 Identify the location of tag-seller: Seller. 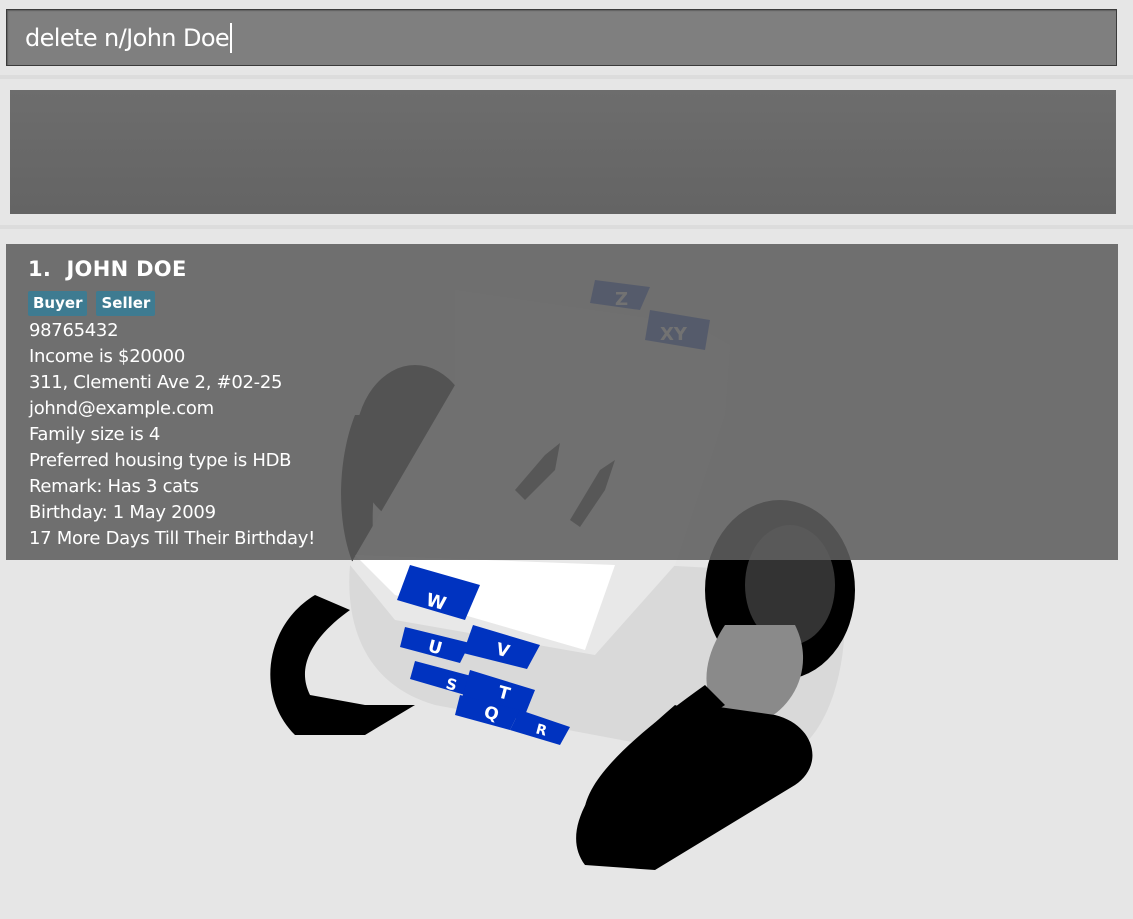
(126, 303).